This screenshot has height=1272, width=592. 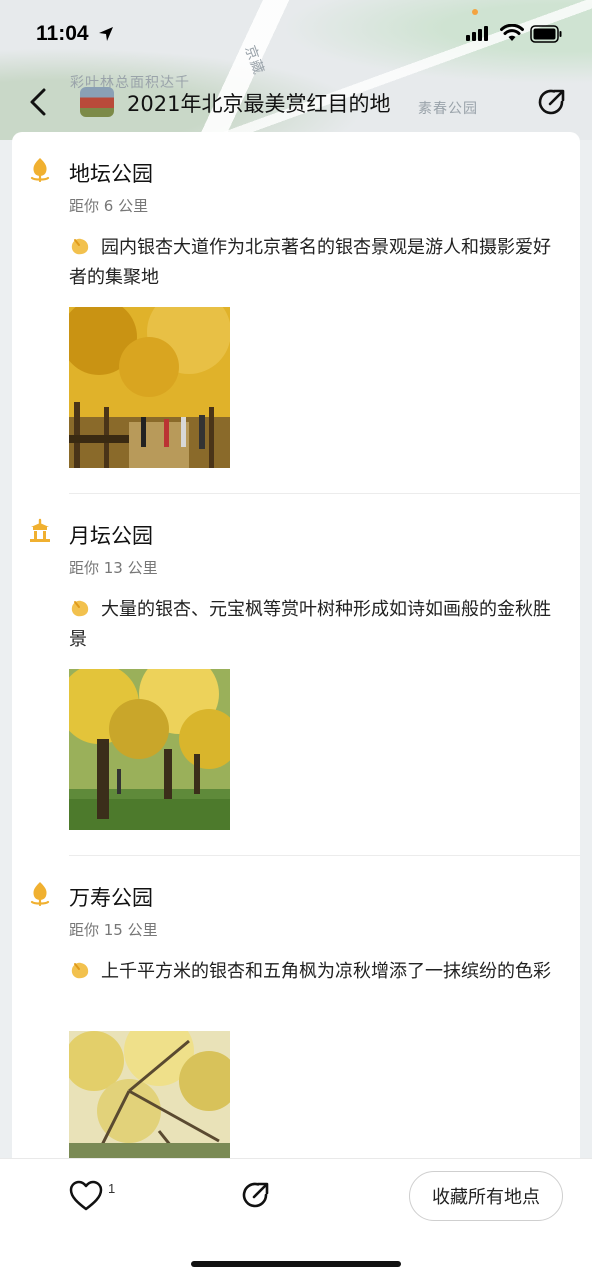 I want to click on wifi-icon, so click(x=512, y=32).